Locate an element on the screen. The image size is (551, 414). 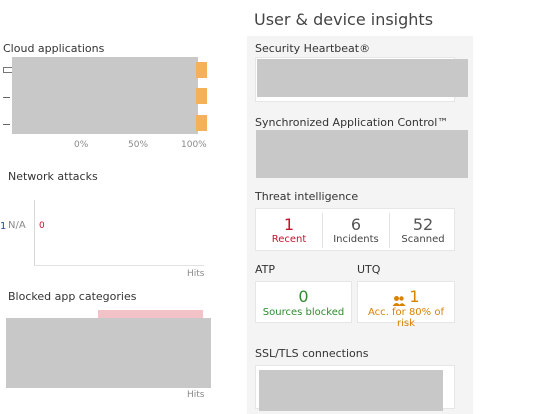
section-title: User & device insights is located at coordinates (344, 19).